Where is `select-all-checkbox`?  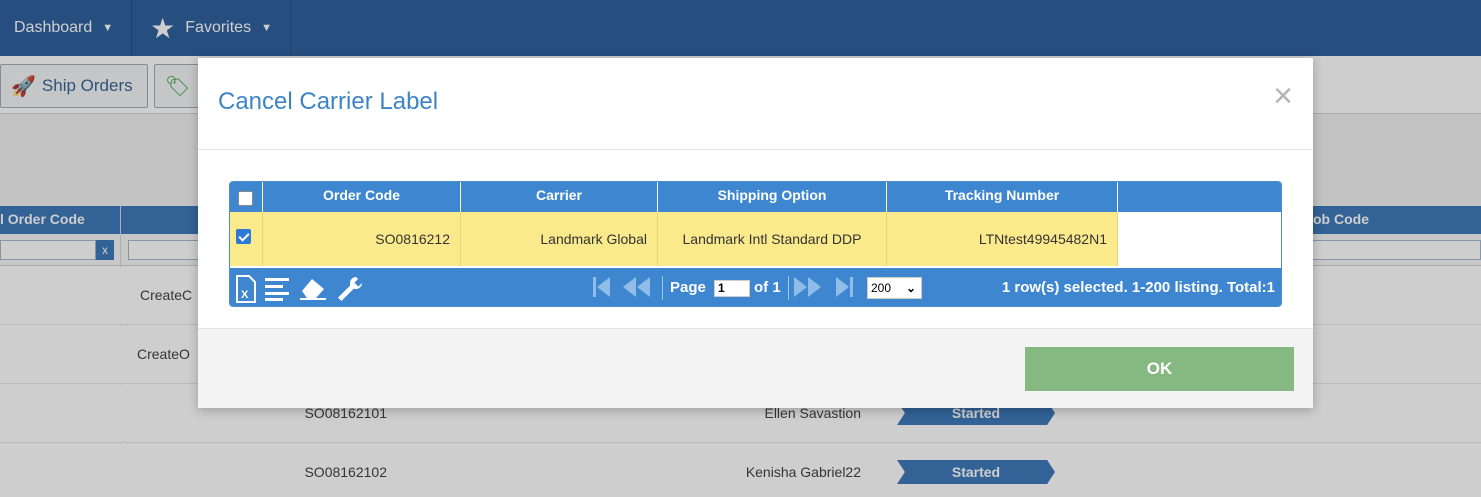 select-all-checkbox is located at coordinates (245, 198).